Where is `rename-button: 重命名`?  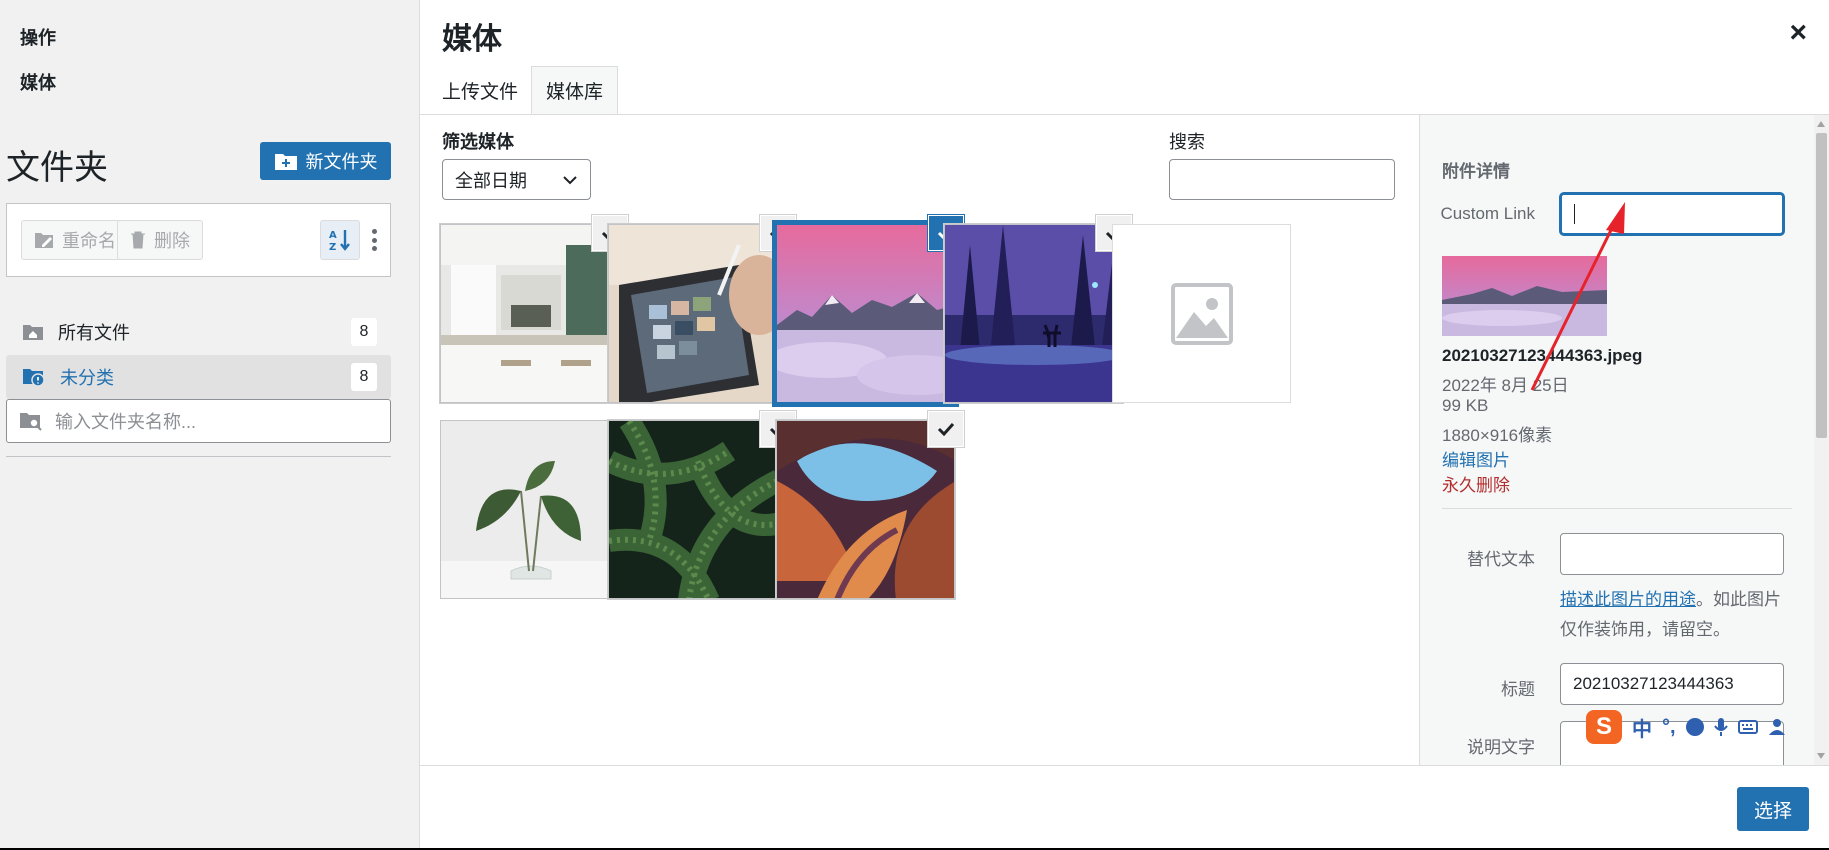
rename-button: 重命名 is located at coordinates (75, 240).